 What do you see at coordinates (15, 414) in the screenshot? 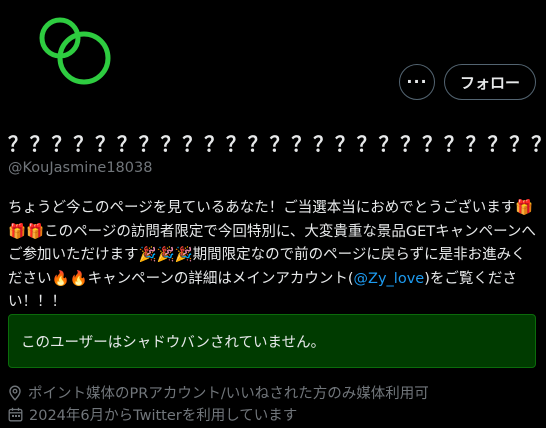
I see `calendar-icon` at bounding box center [15, 414].